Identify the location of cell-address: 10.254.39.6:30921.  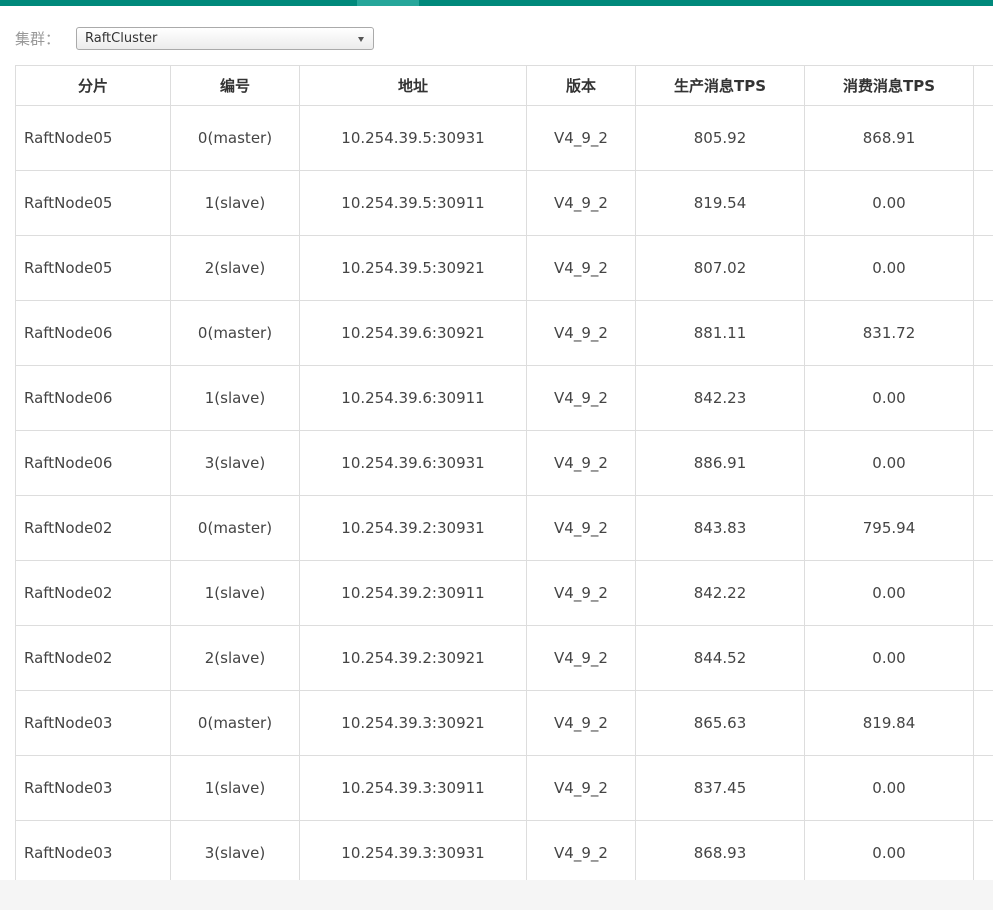
(413, 333).